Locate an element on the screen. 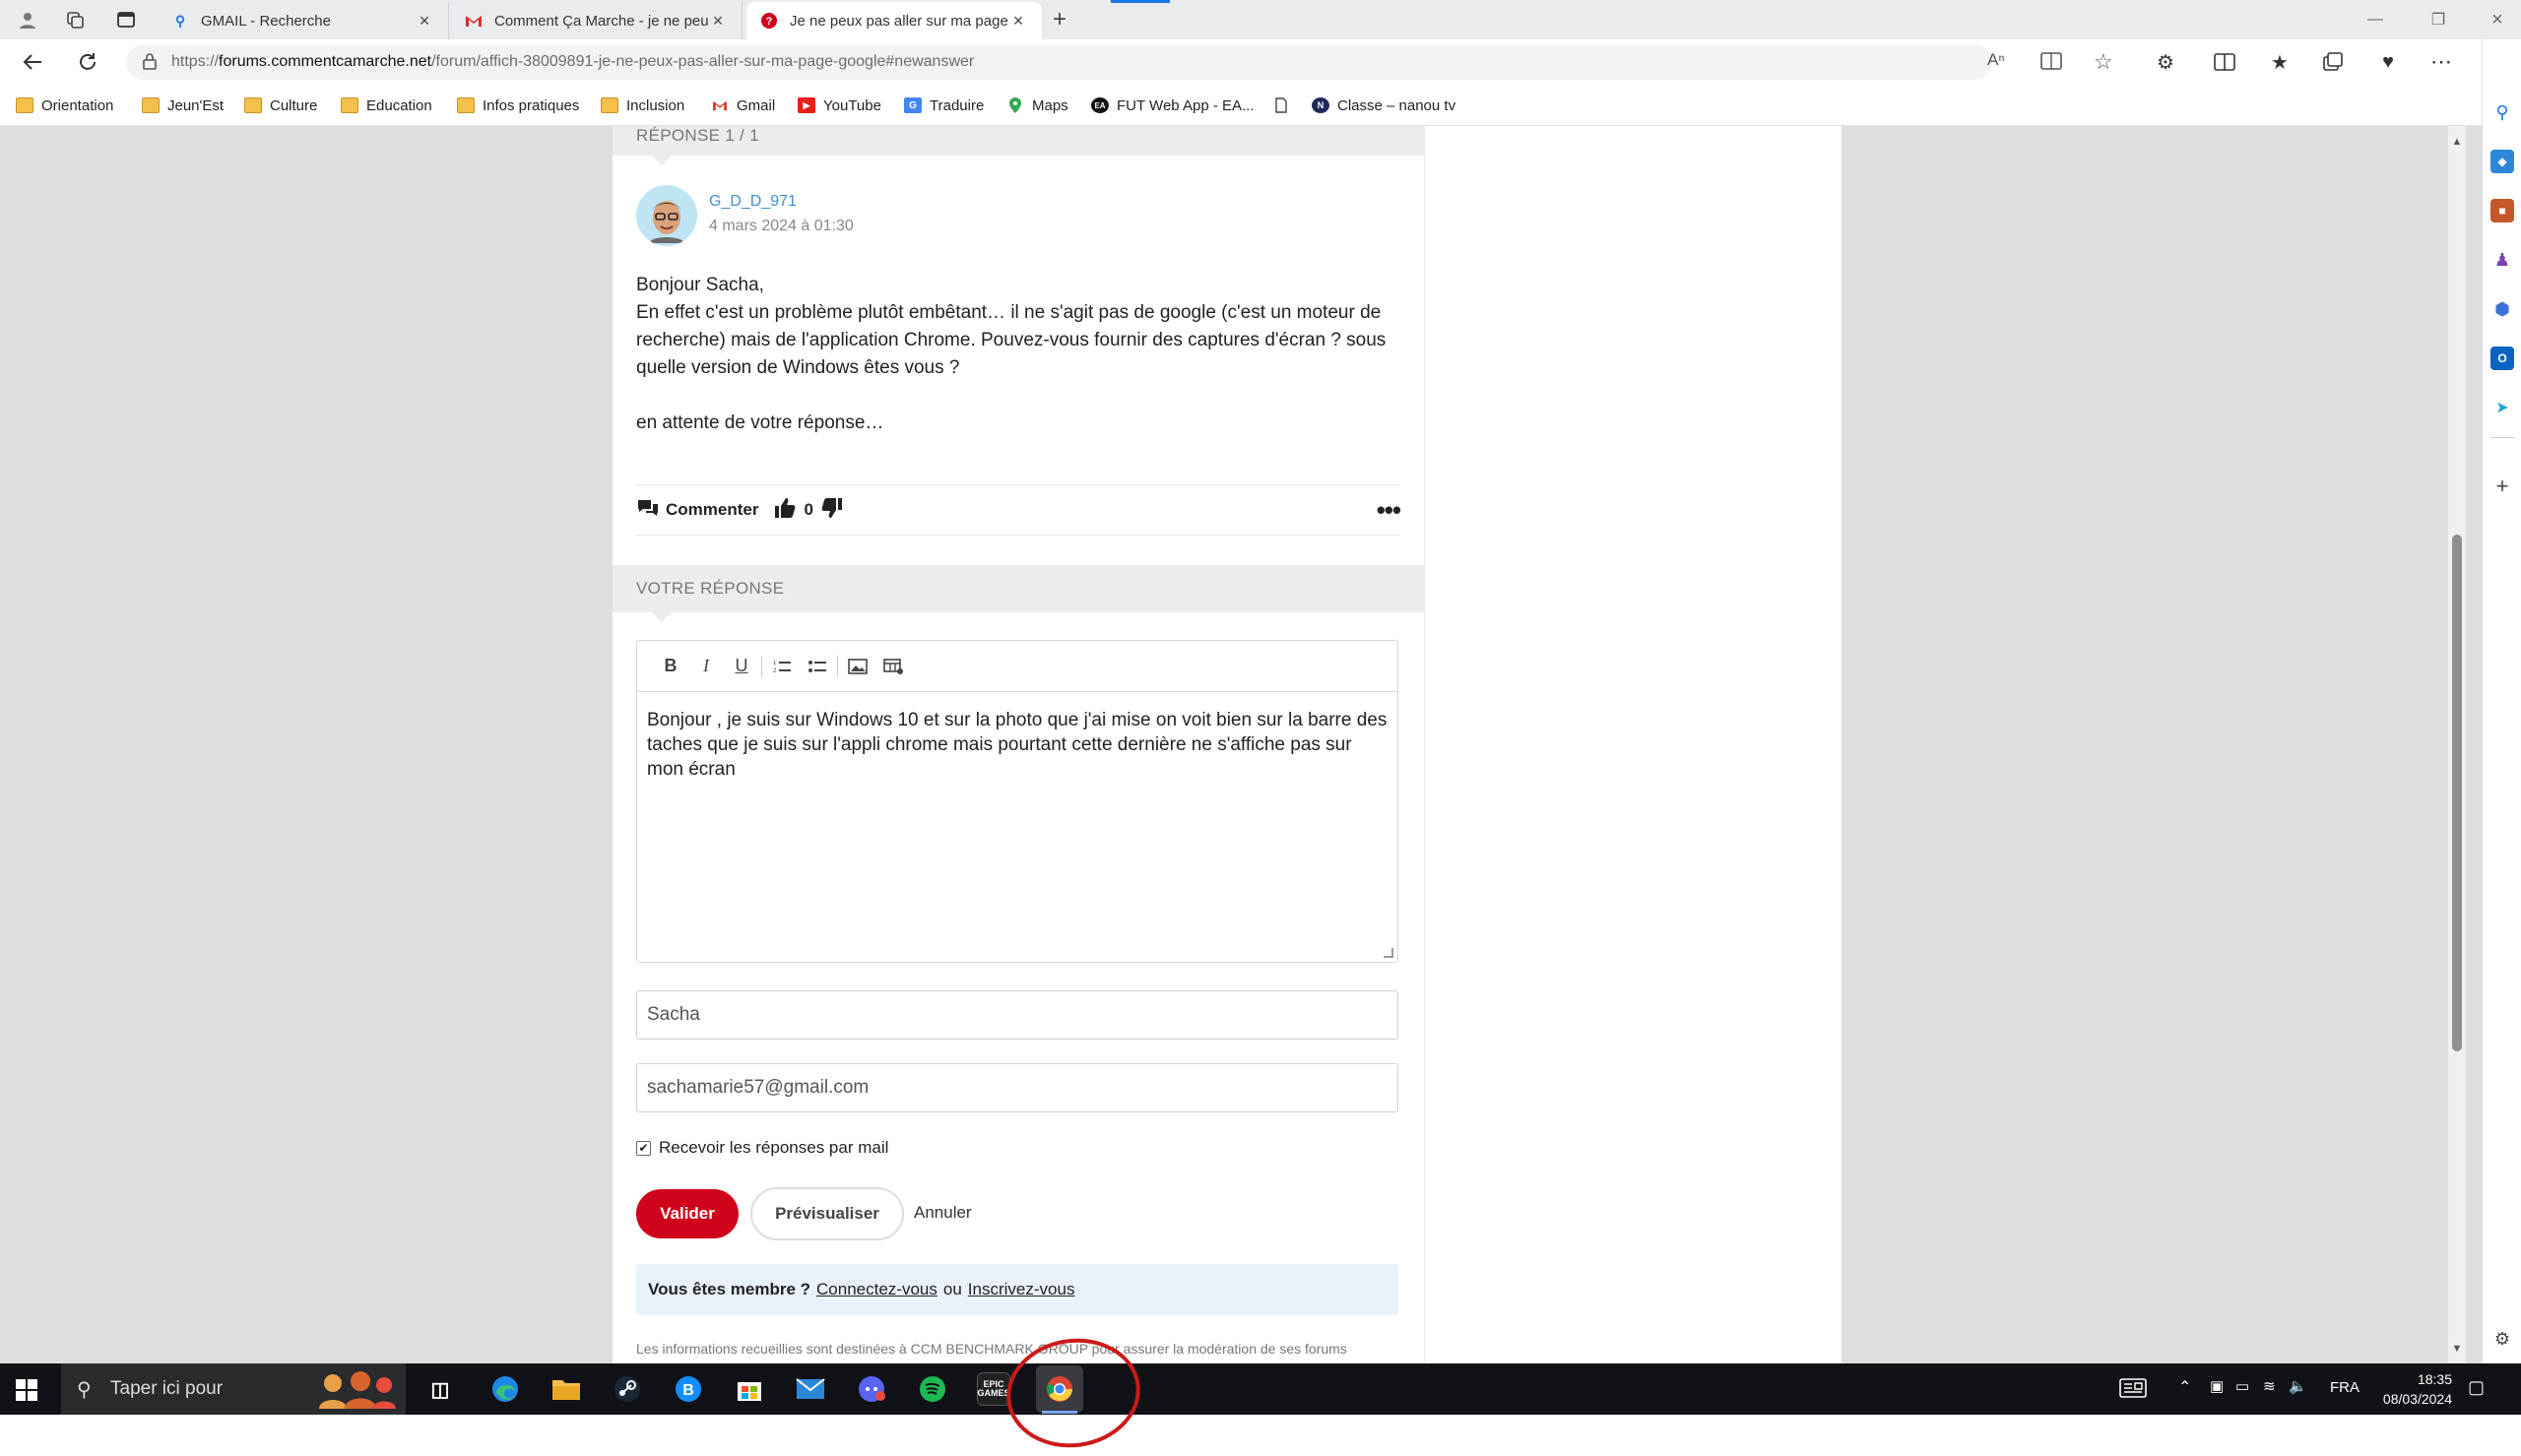  bookmark-maps: Maps is located at coordinates (1037, 105).